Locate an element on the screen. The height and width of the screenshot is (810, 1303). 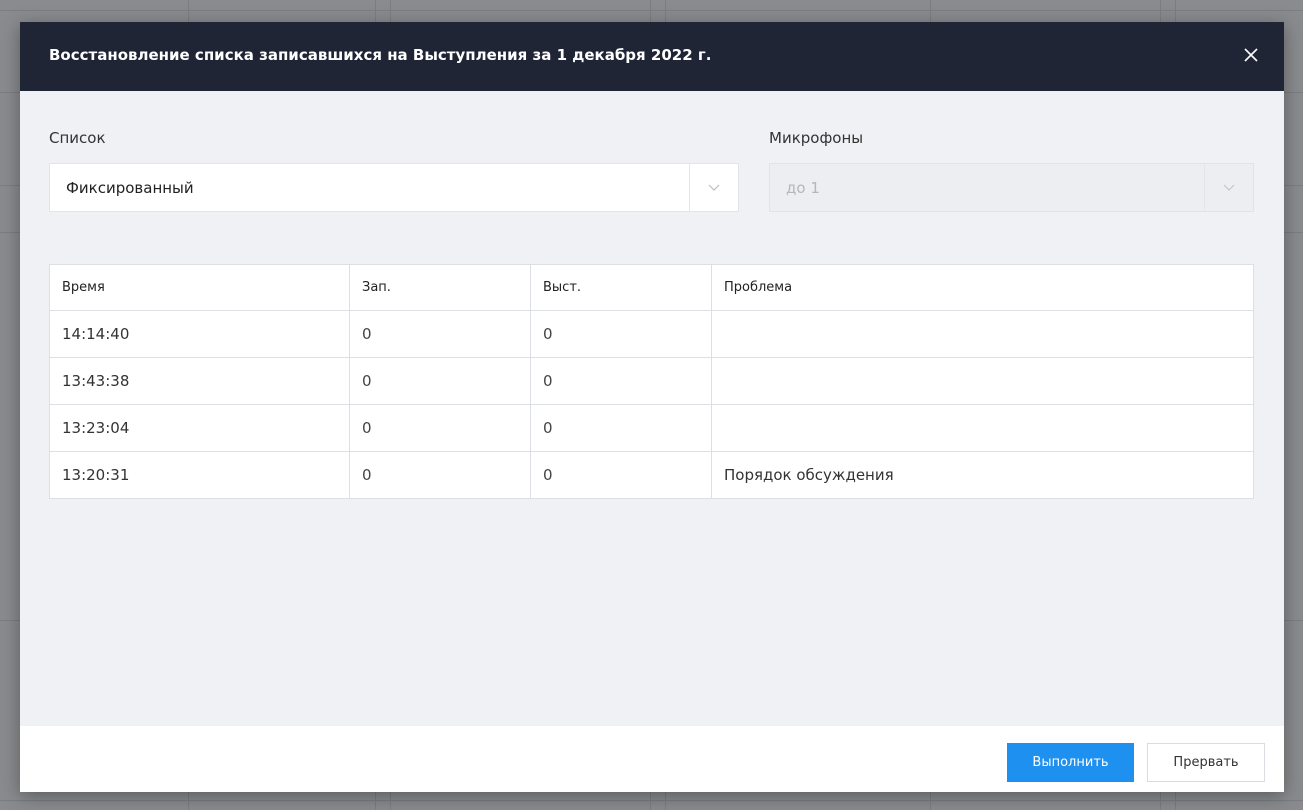
cell-problem: Порядок обсуждения is located at coordinates (982, 475).